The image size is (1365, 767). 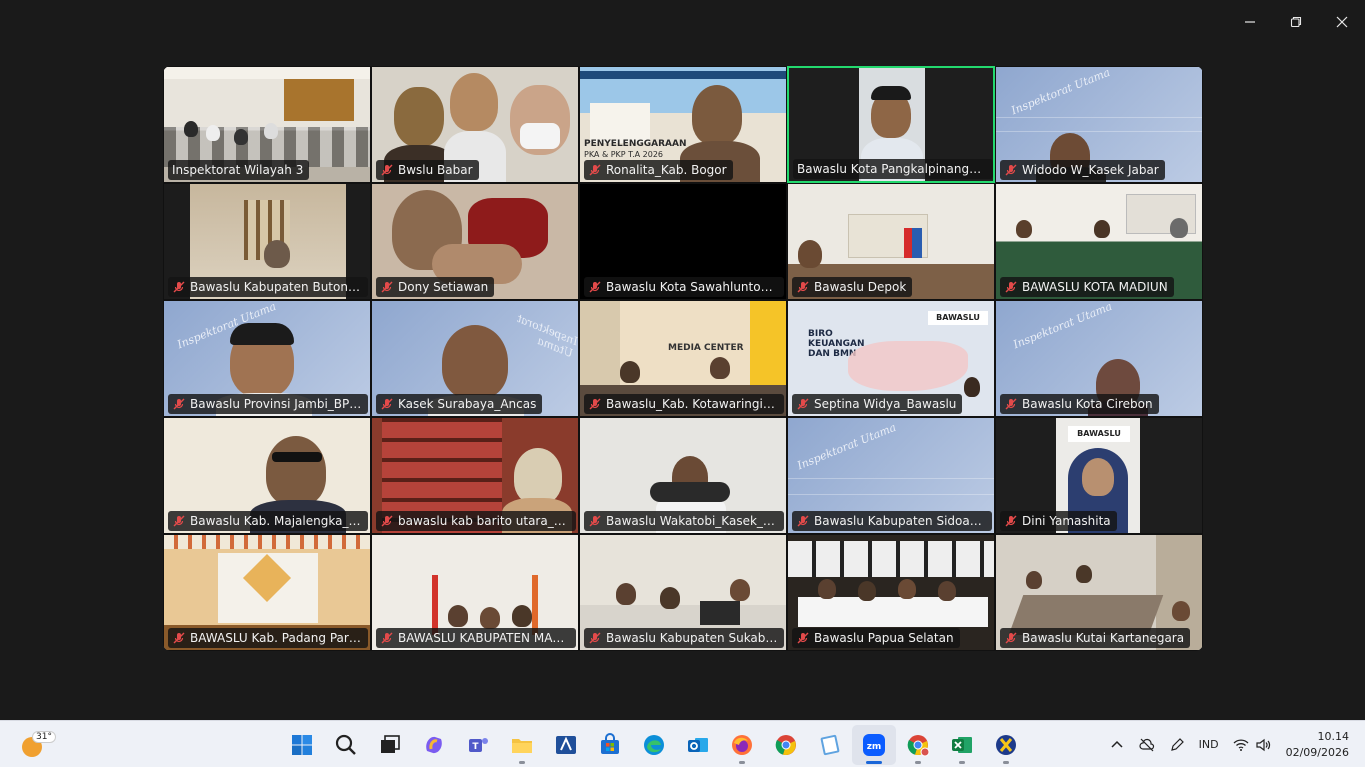 I want to click on participant-label: Bawaslu Kabupaten Buton Tengah, so click(x=268, y=287).